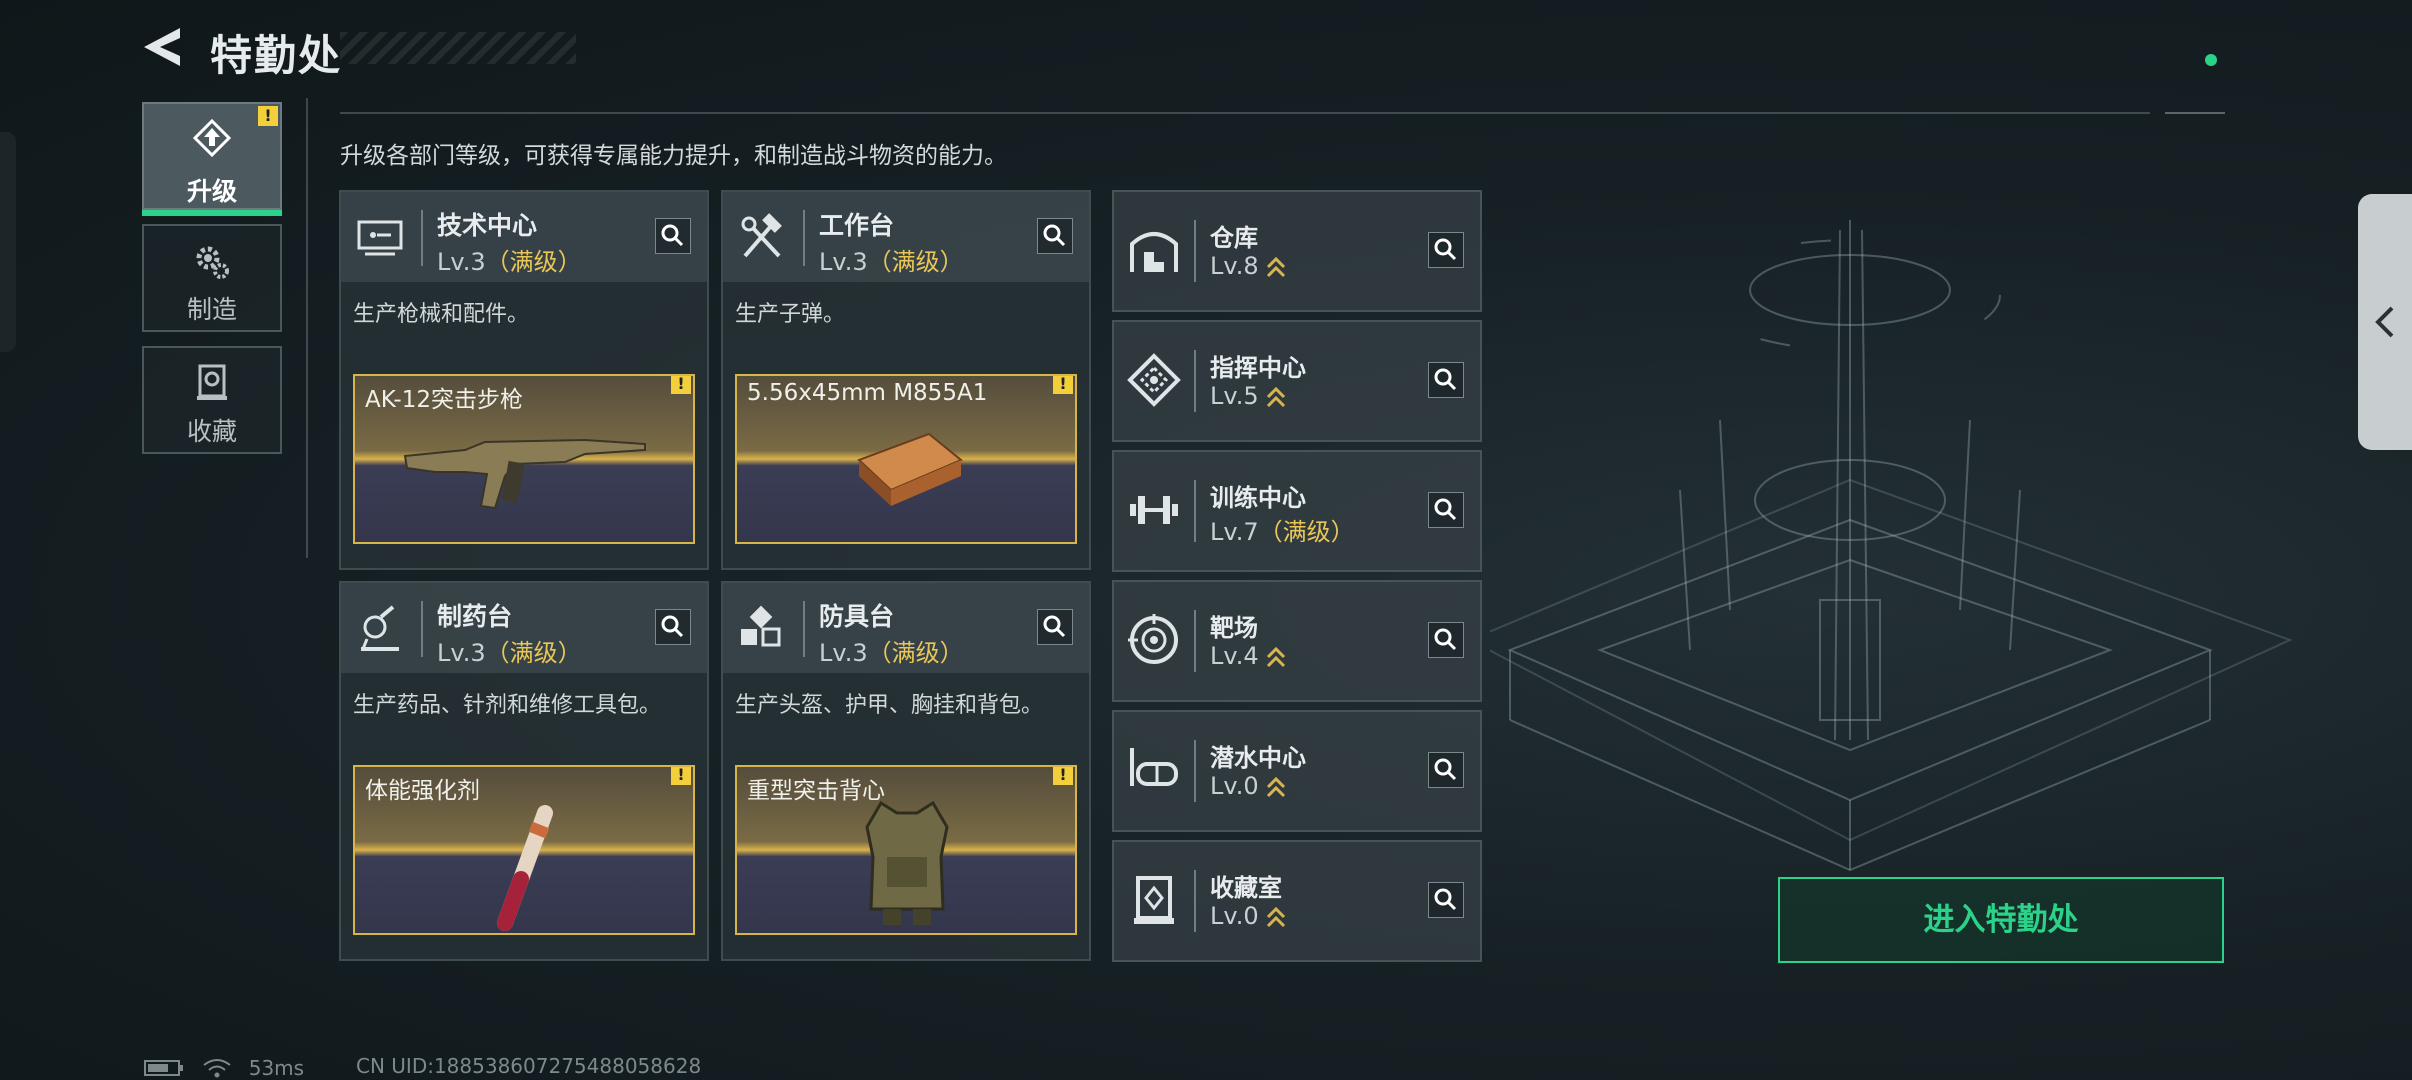  What do you see at coordinates (441, 314) in the screenshot?
I see `workshop-description: 生产枪械和配件。` at bounding box center [441, 314].